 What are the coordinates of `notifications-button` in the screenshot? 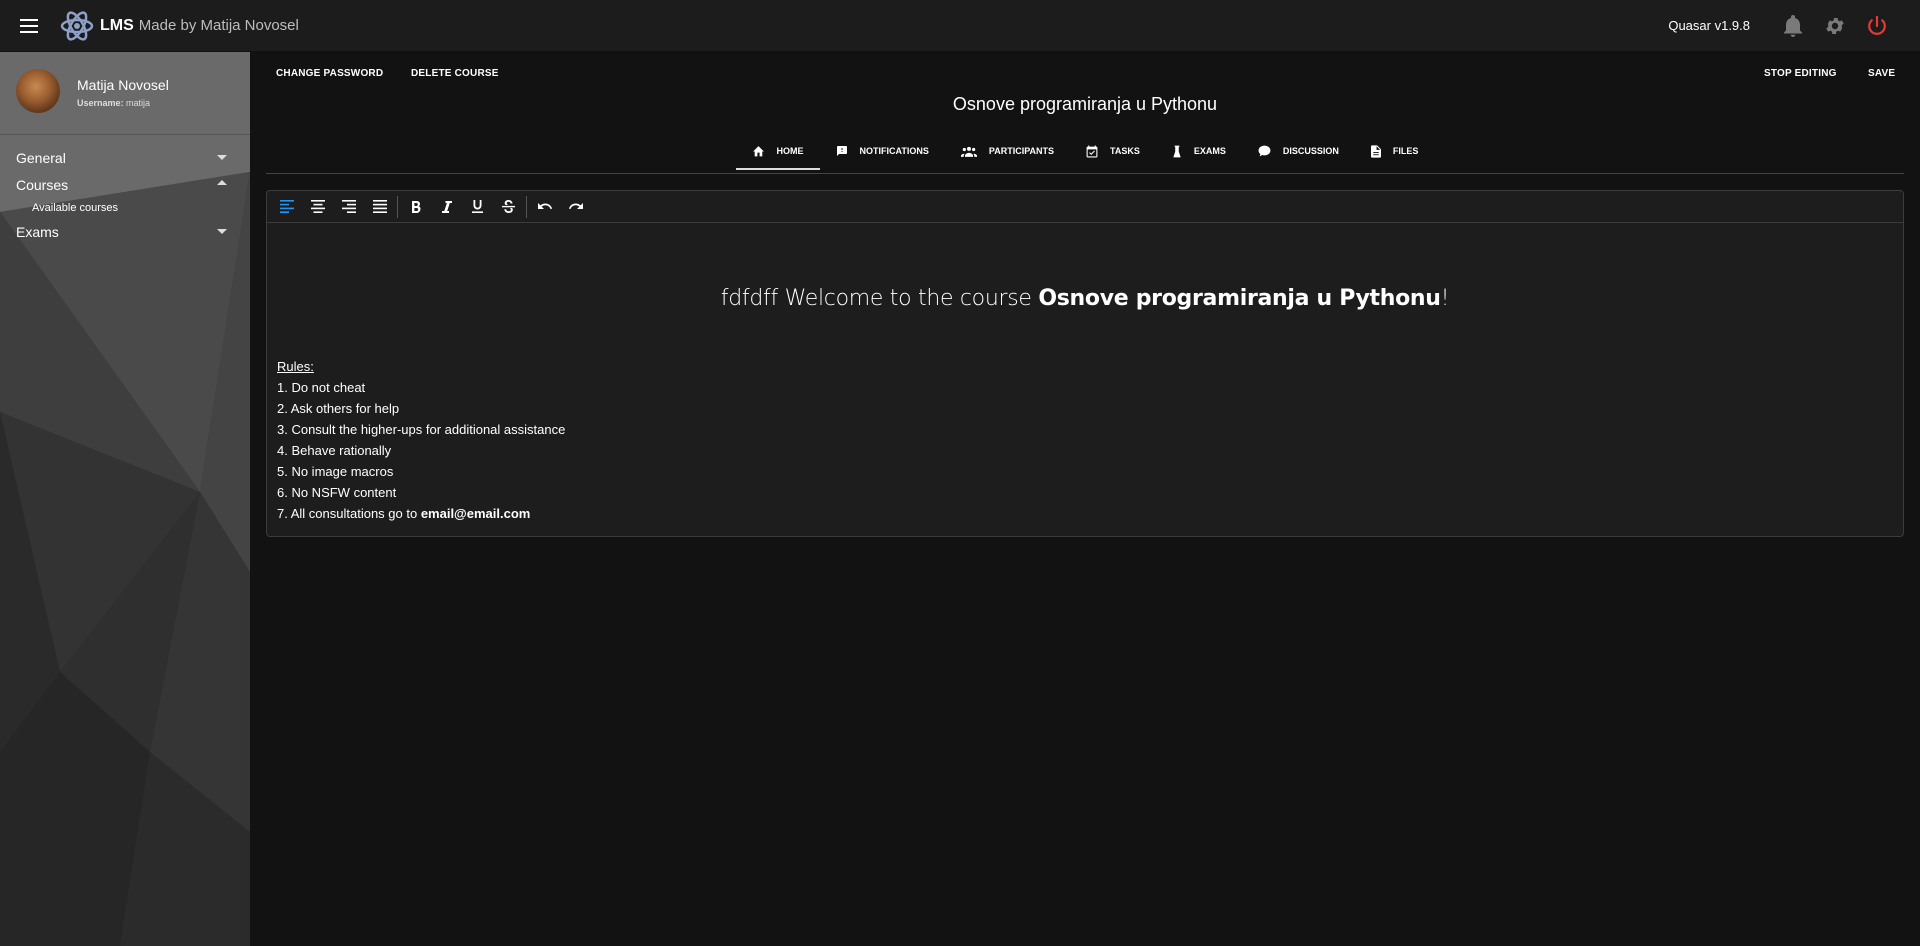 It's located at (1793, 26).